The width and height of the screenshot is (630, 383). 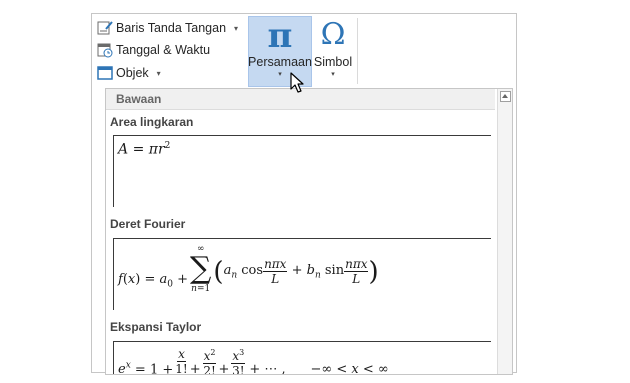 I want to click on section-title-fourier: Deret Fourier, so click(x=148, y=224).